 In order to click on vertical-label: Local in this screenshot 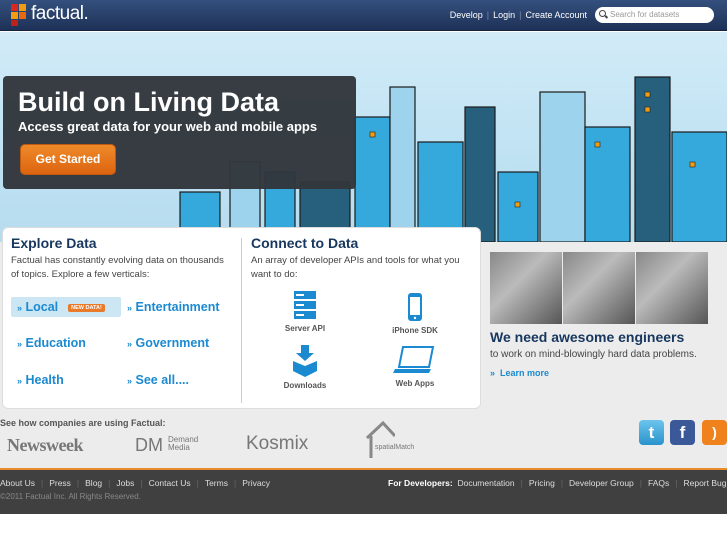, I will do `click(42, 307)`.